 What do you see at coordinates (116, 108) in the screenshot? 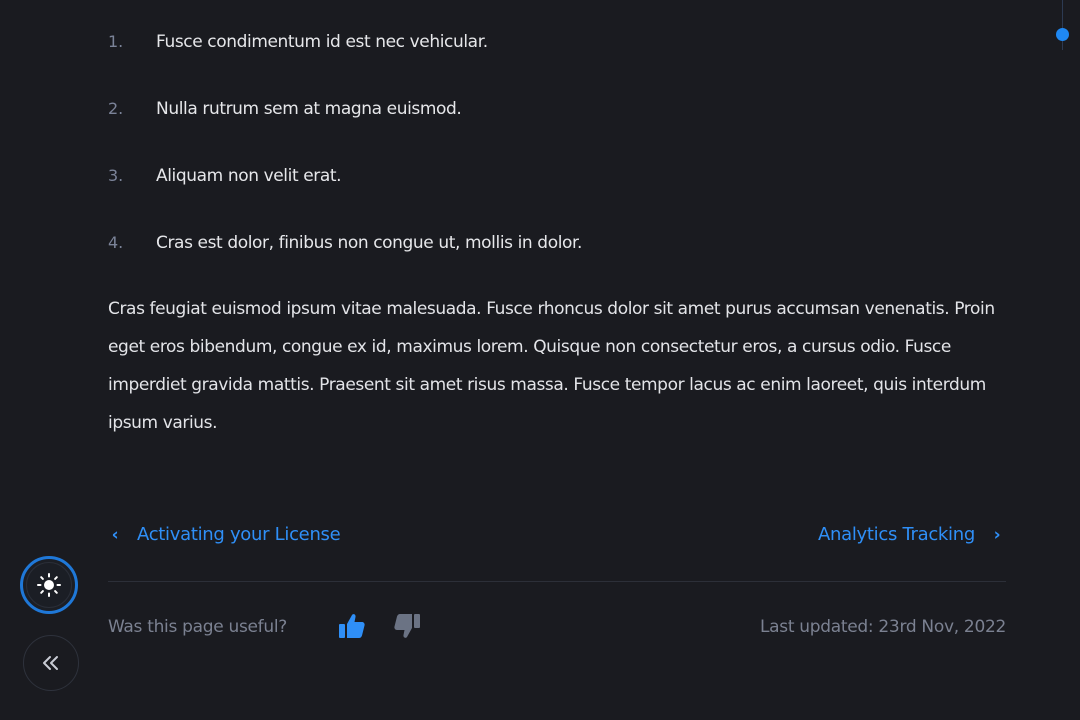
I see `list-item-number: 2.` at bounding box center [116, 108].